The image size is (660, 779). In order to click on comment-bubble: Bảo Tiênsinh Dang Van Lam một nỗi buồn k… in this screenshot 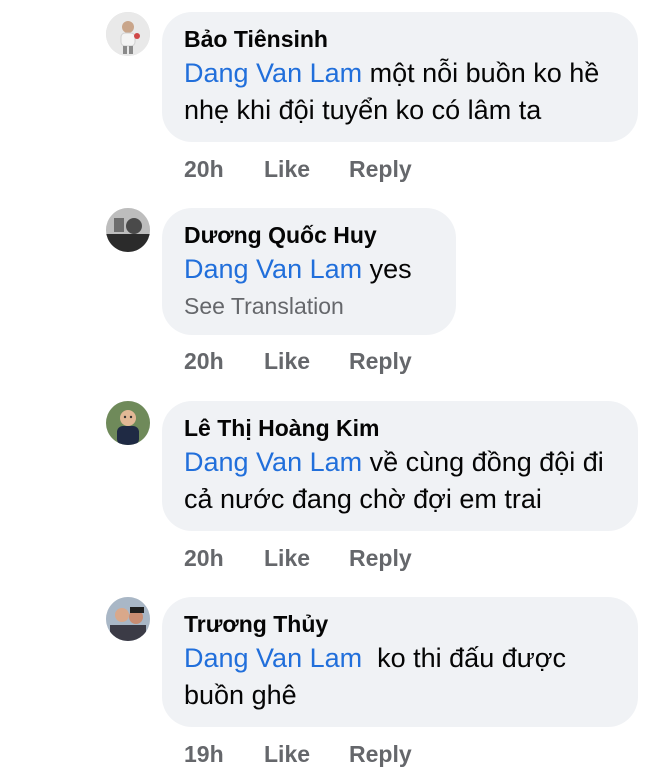, I will do `click(400, 77)`.